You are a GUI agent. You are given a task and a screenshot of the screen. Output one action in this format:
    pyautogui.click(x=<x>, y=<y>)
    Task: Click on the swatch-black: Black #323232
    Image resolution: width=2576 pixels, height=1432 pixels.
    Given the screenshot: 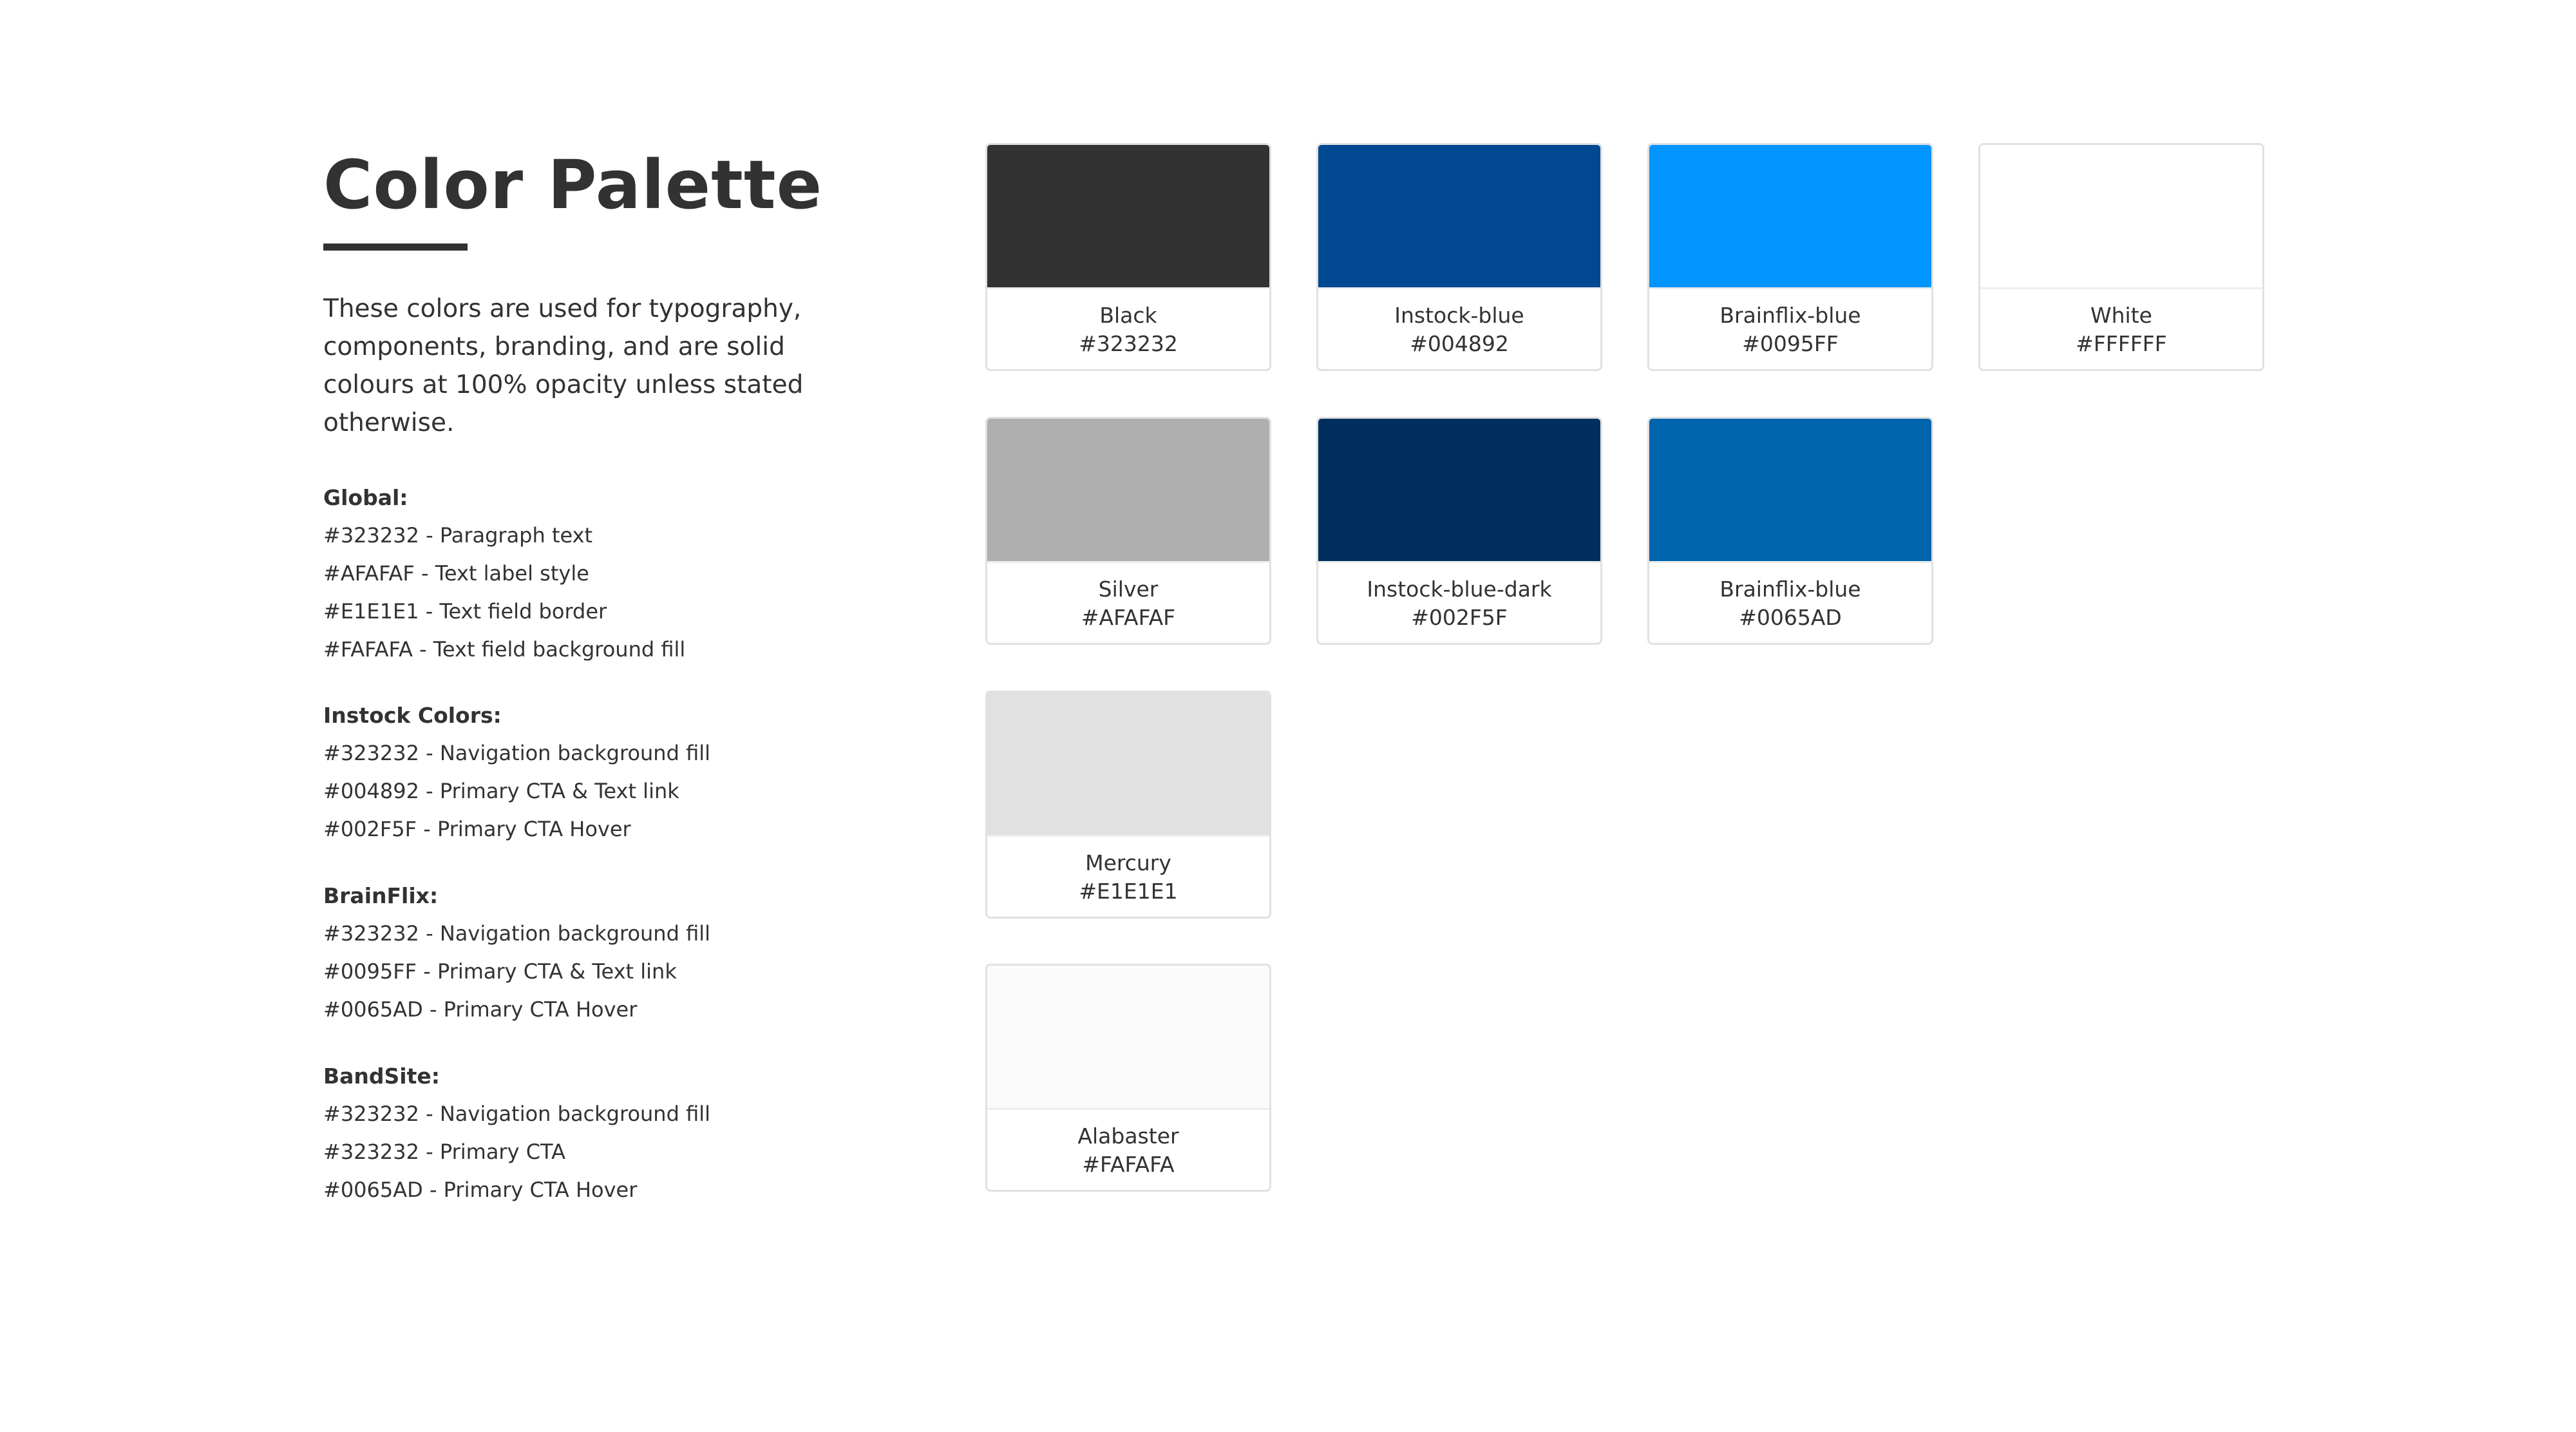 What is the action you would take?
    pyautogui.click(x=1128, y=257)
    